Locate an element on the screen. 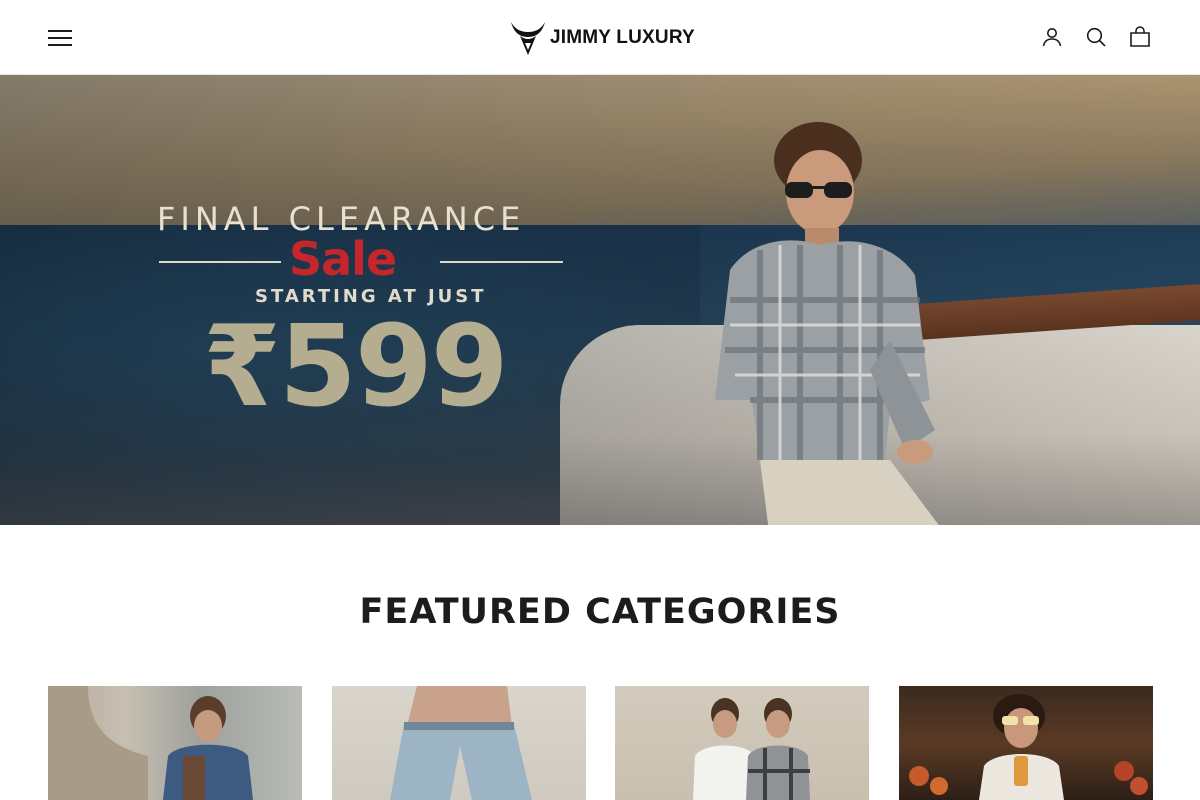  account-icon is located at coordinates (1052, 38).